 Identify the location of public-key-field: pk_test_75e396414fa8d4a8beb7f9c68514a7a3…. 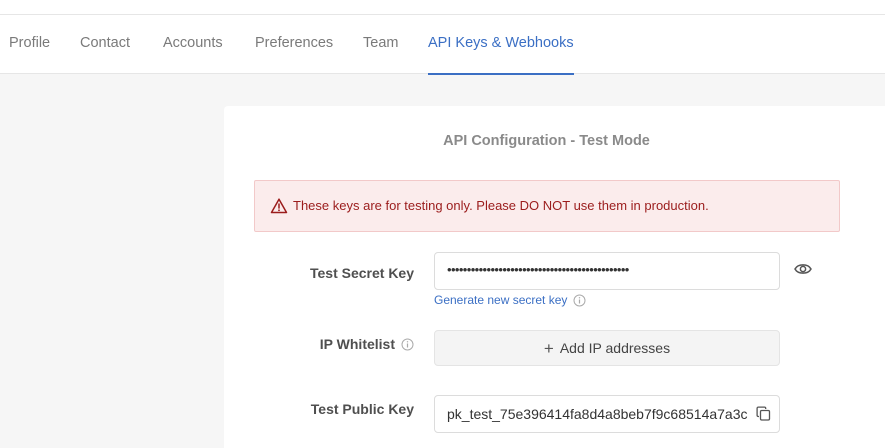
(607, 414).